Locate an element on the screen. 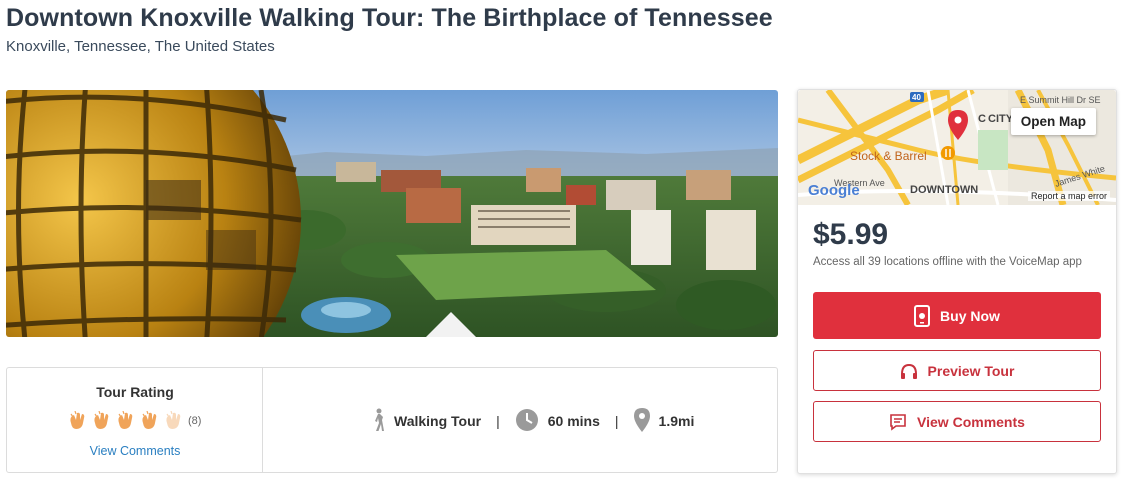 Image resolution: width=1131 pixels, height=484 pixels. headphones-icon is located at coordinates (909, 371).